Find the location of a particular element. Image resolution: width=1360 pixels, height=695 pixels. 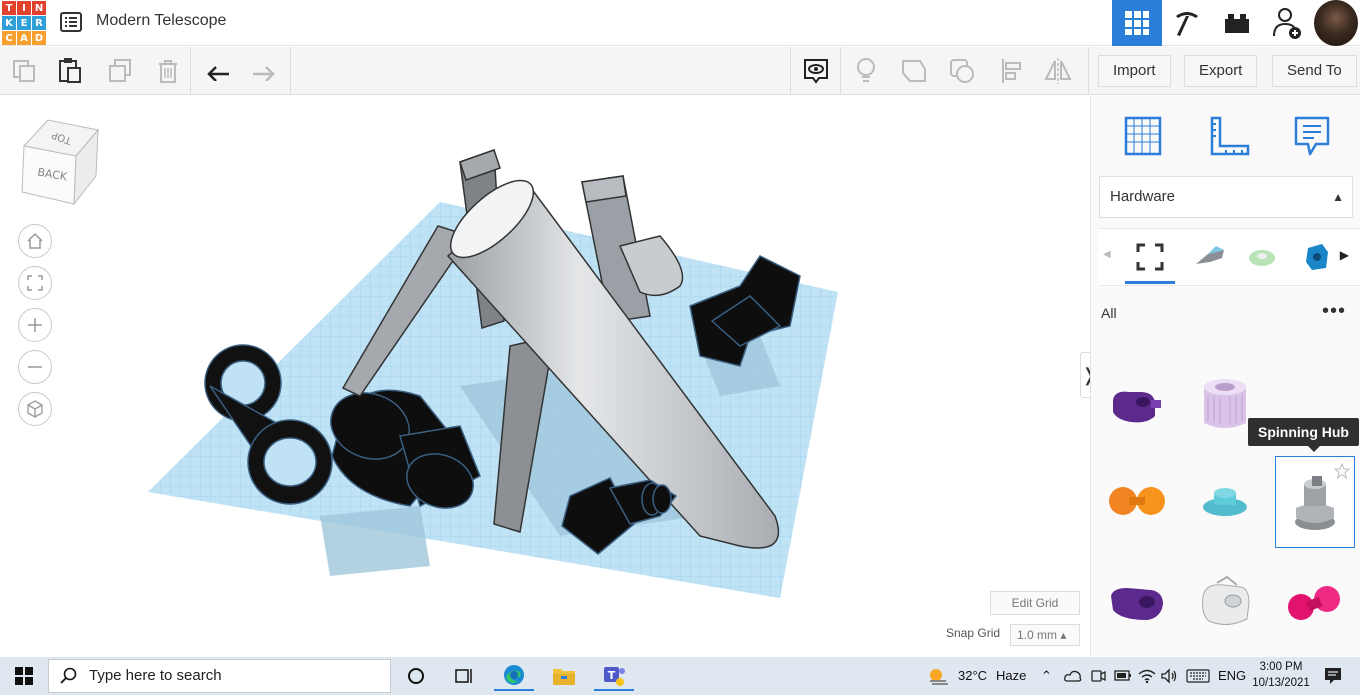

weather-temp: 32°C is located at coordinates (972, 675).